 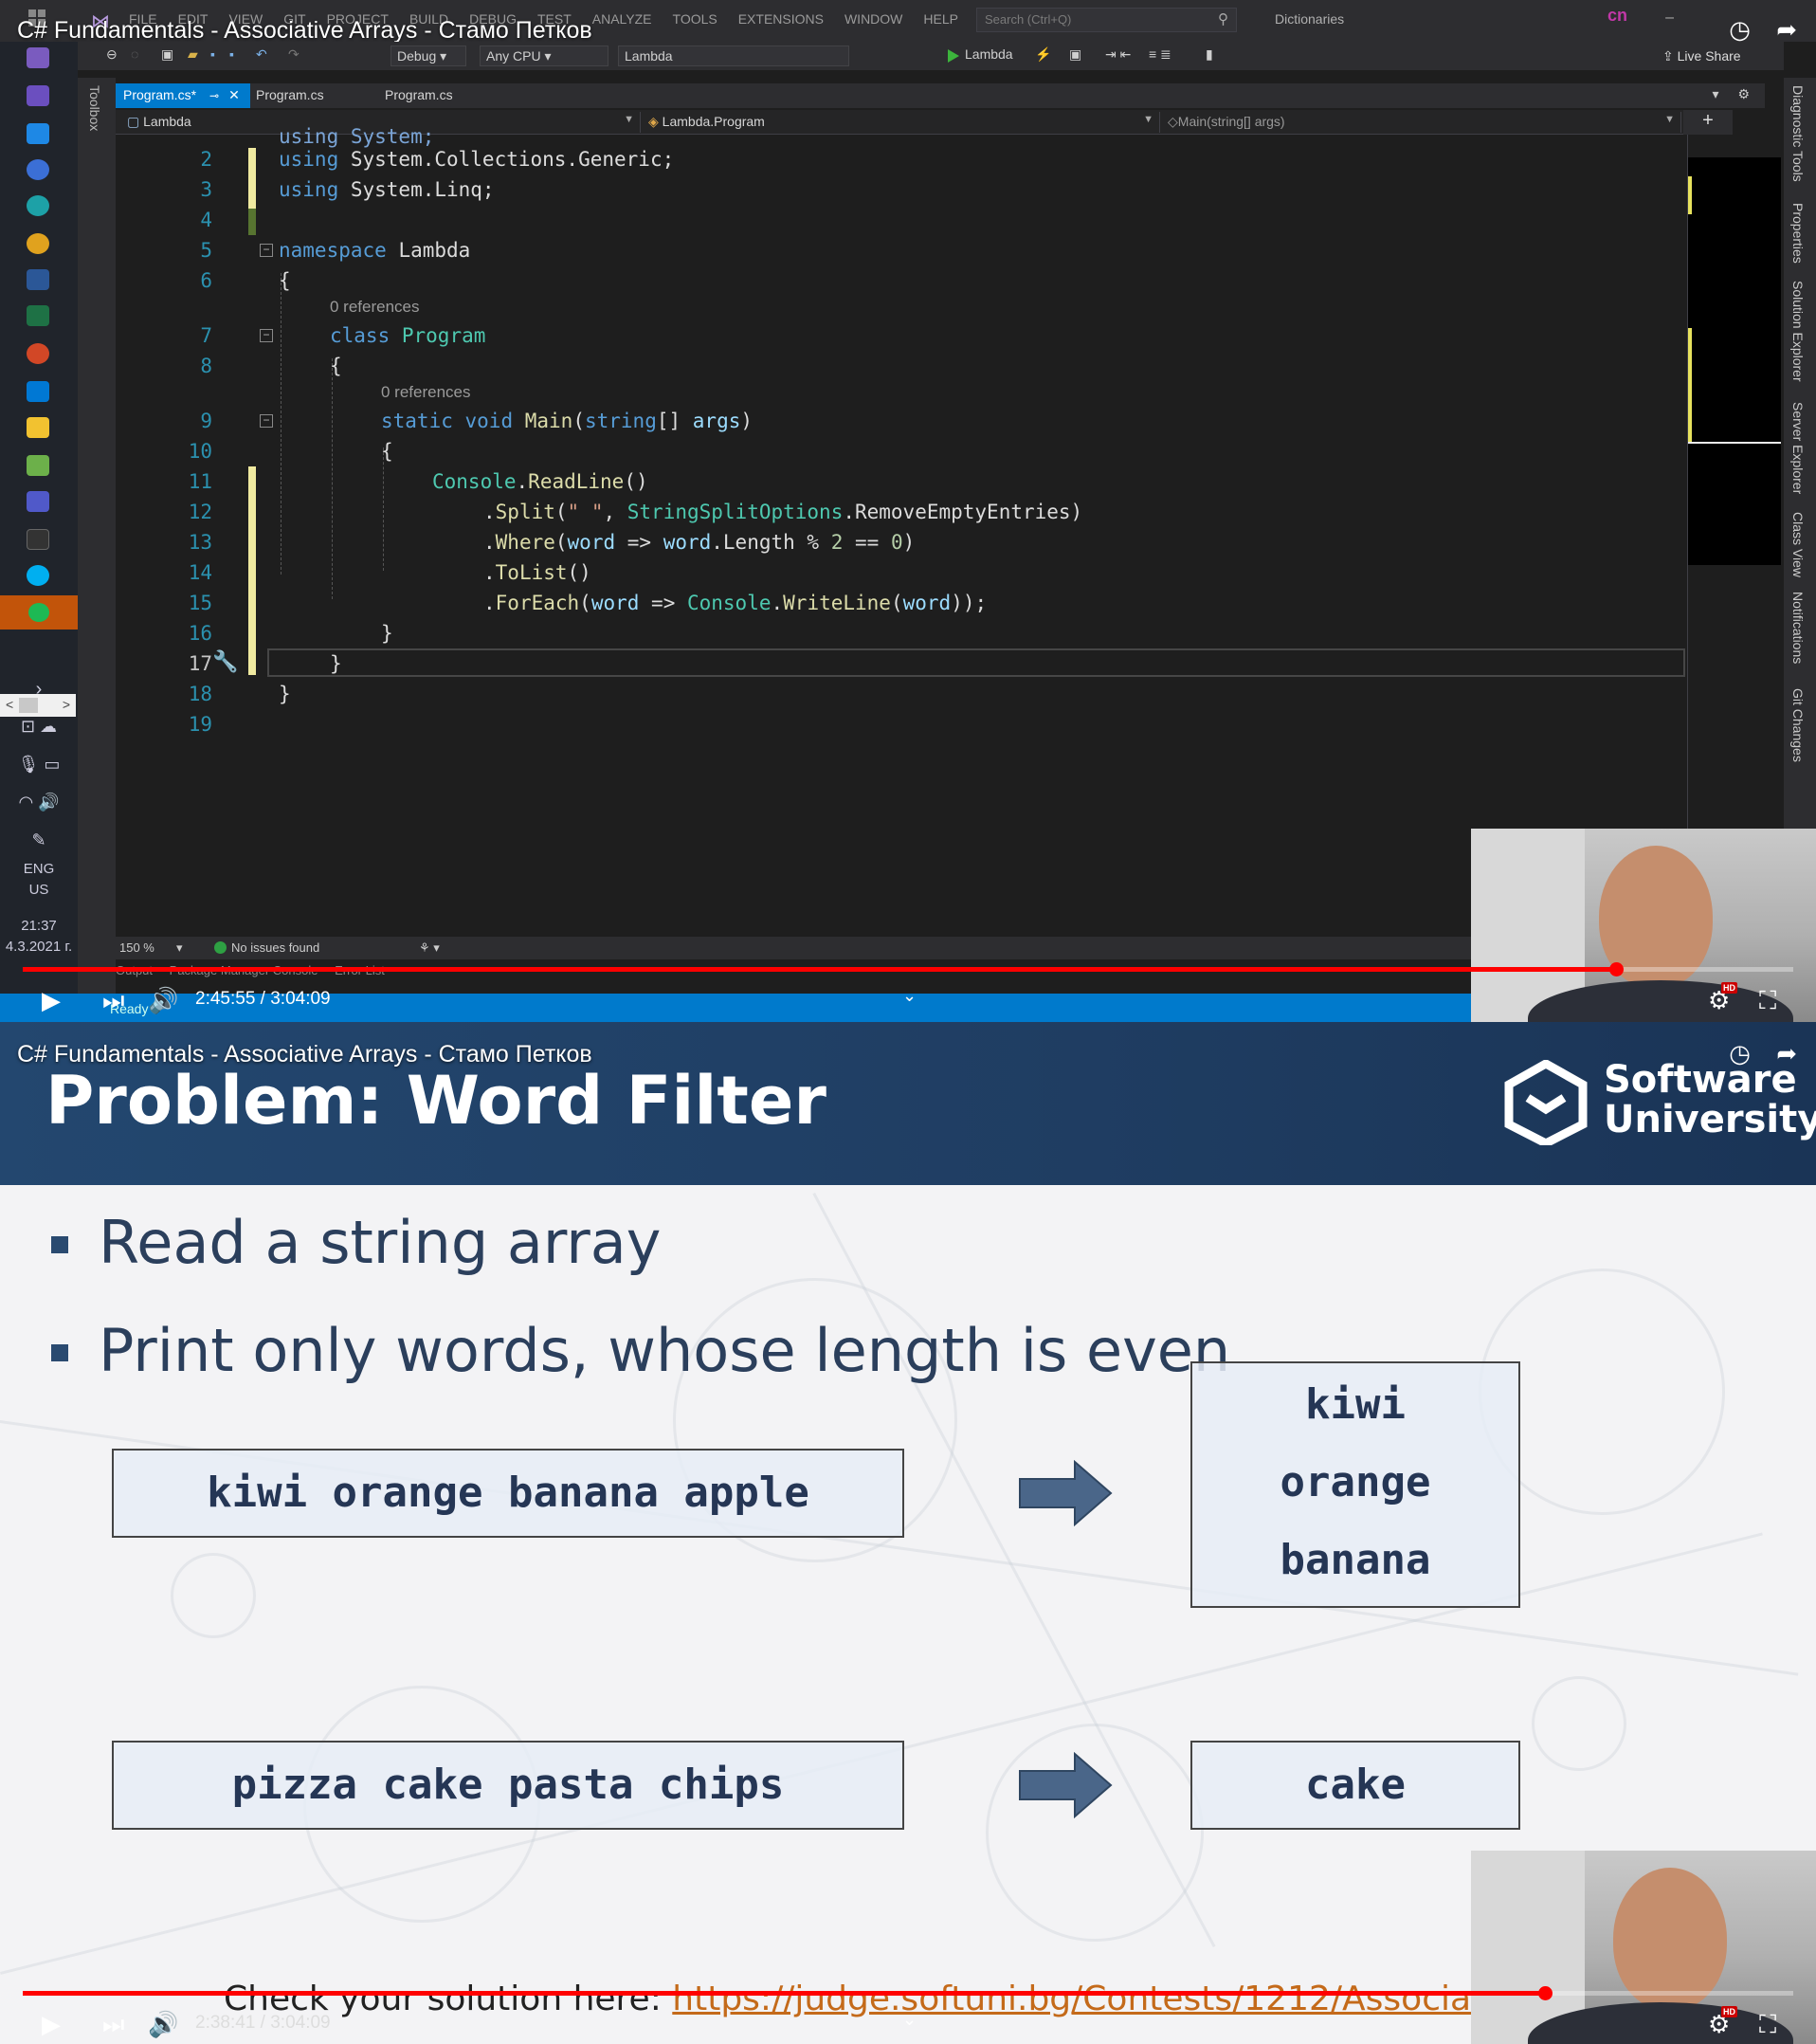 I want to click on word-app-icon, so click(x=38, y=279).